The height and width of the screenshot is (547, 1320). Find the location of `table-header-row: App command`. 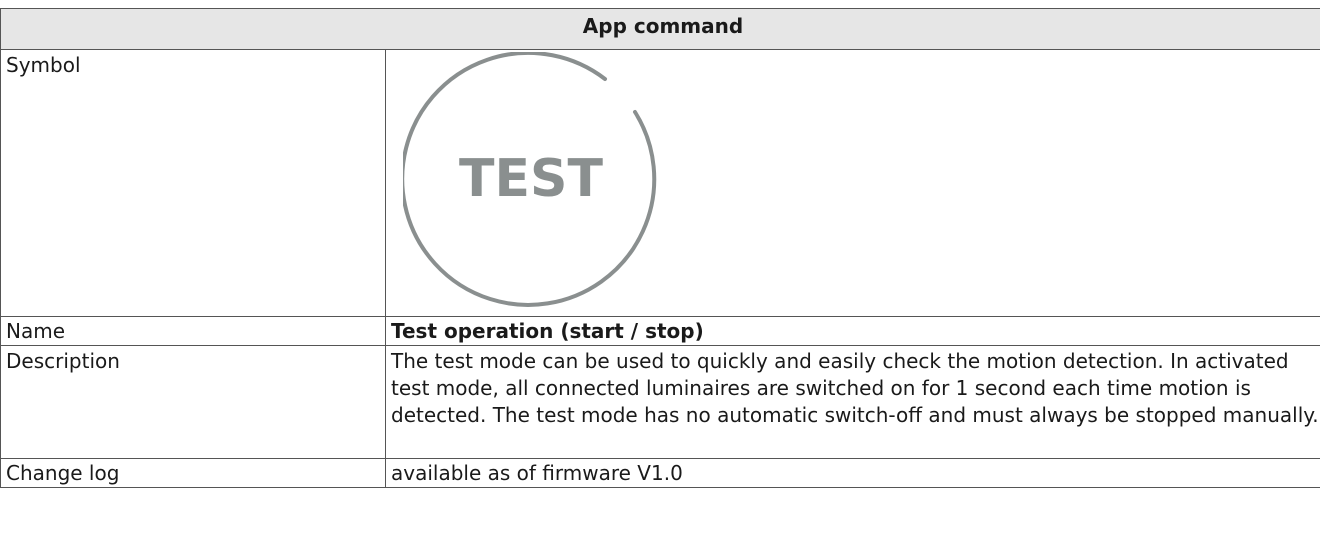

table-header-row: App command is located at coordinates (660, 29).